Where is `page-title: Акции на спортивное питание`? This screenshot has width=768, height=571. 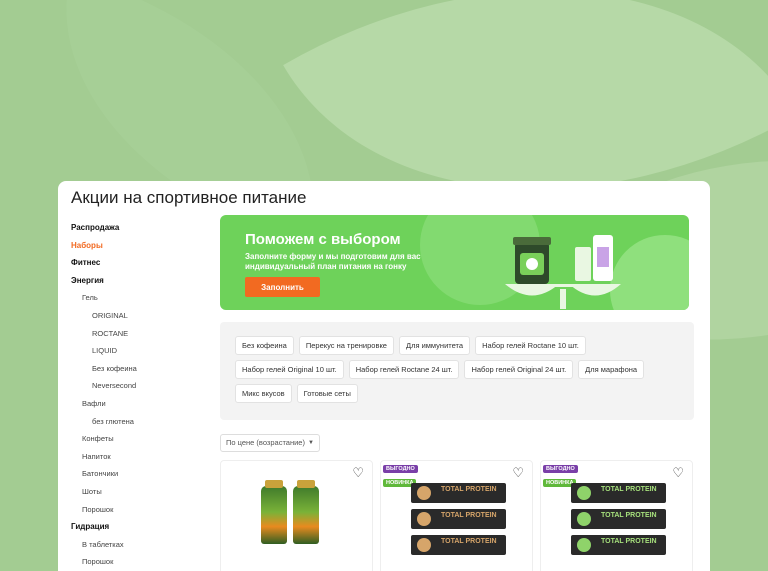 page-title: Акции на спортивное питание is located at coordinates (189, 197).